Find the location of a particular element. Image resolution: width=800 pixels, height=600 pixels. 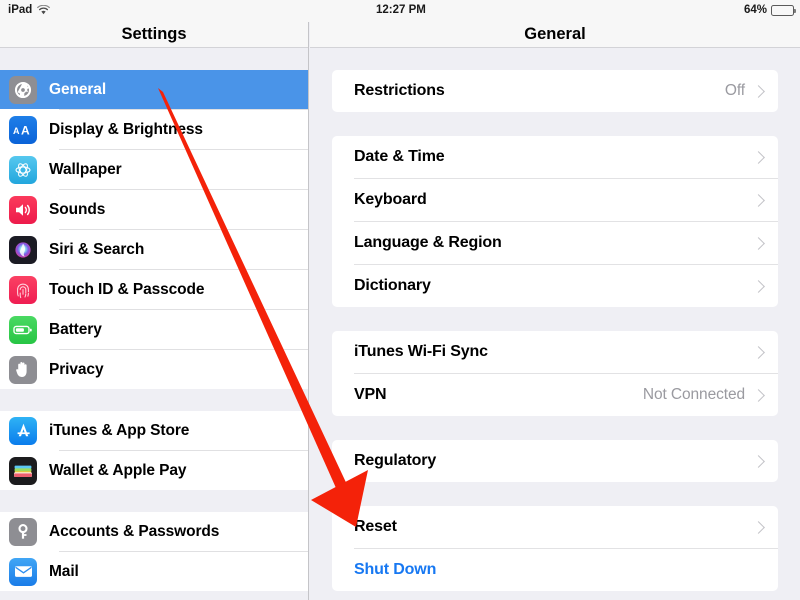

sidebar-item-label: Battery is located at coordinates (75, 329).